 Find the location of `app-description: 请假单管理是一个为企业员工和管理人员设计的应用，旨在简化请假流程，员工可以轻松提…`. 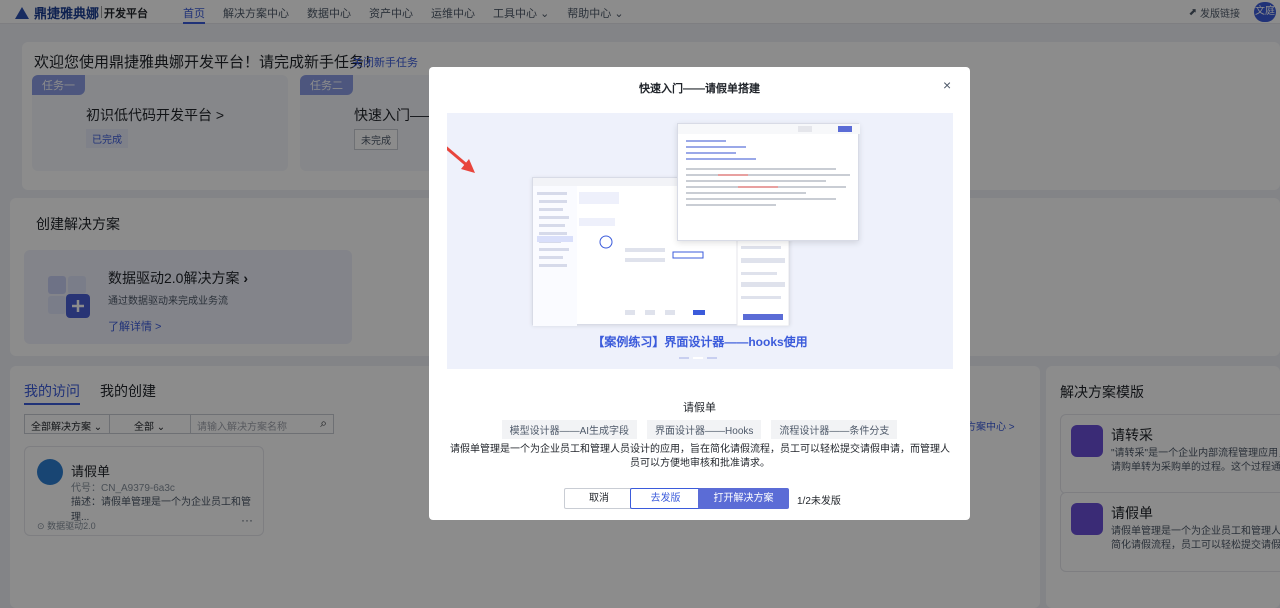

app-description: 请假单管理是一个为企业员工和管理人员设计的应用，旨在简化请假流程，员工可以轻松提… is located at coordinates (700, 456).